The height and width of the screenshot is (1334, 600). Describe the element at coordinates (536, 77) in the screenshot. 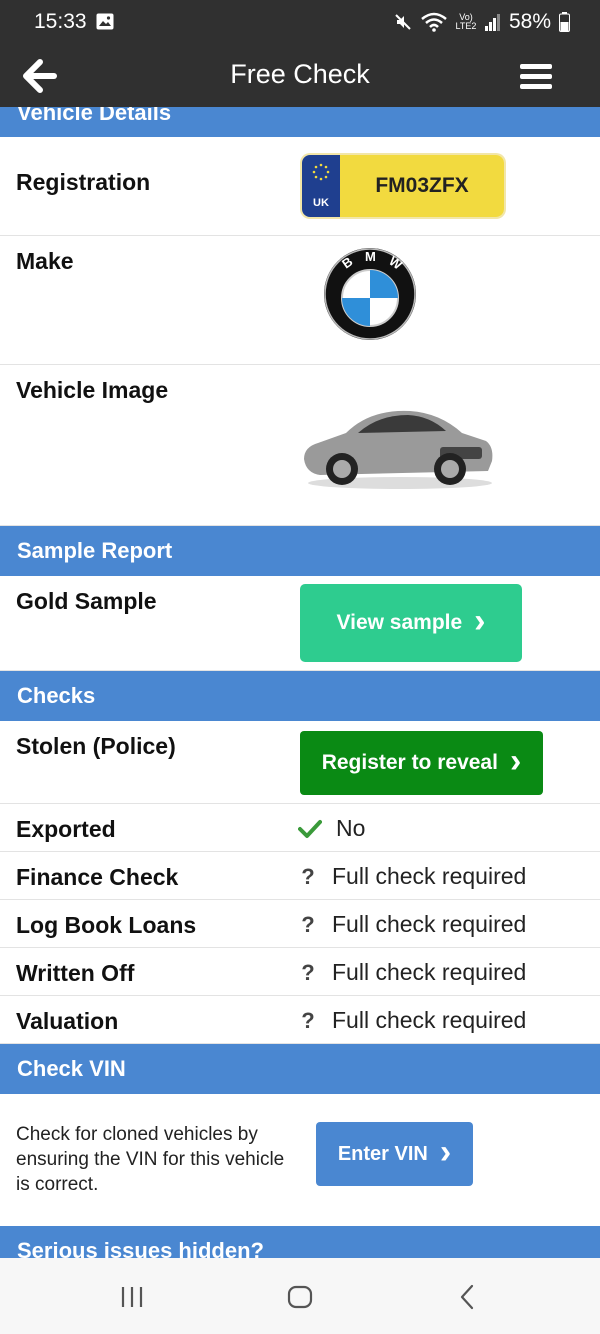

I see `hamburger-menu-icon` at that location.